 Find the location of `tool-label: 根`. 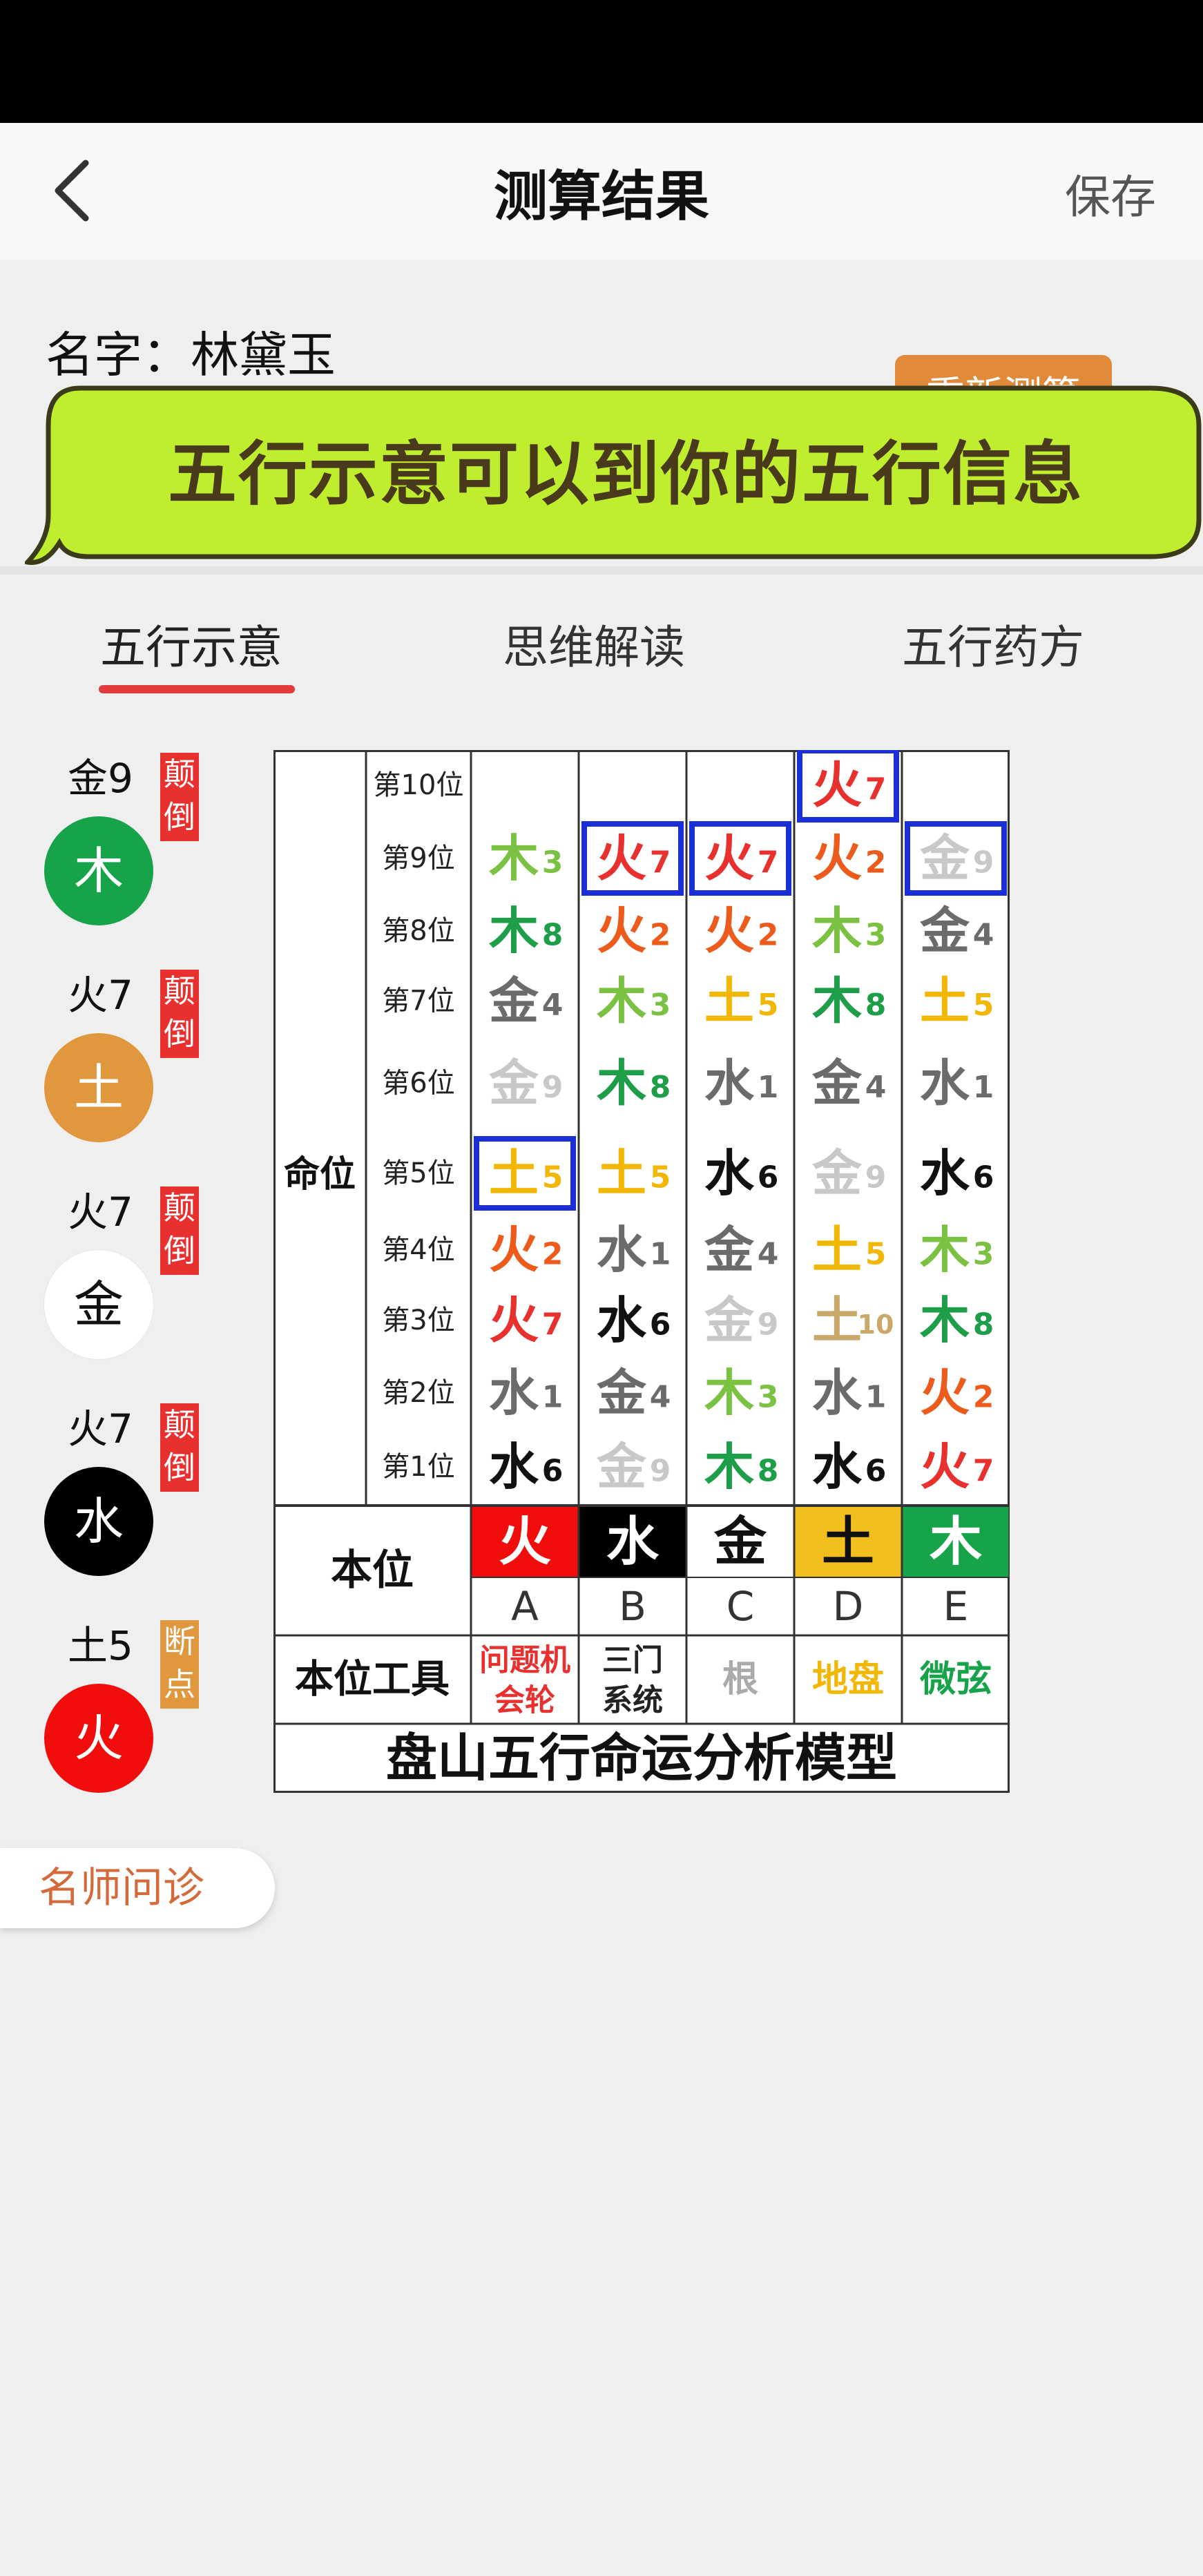

tool-label: 根 is located at coordinates (740, 1679).